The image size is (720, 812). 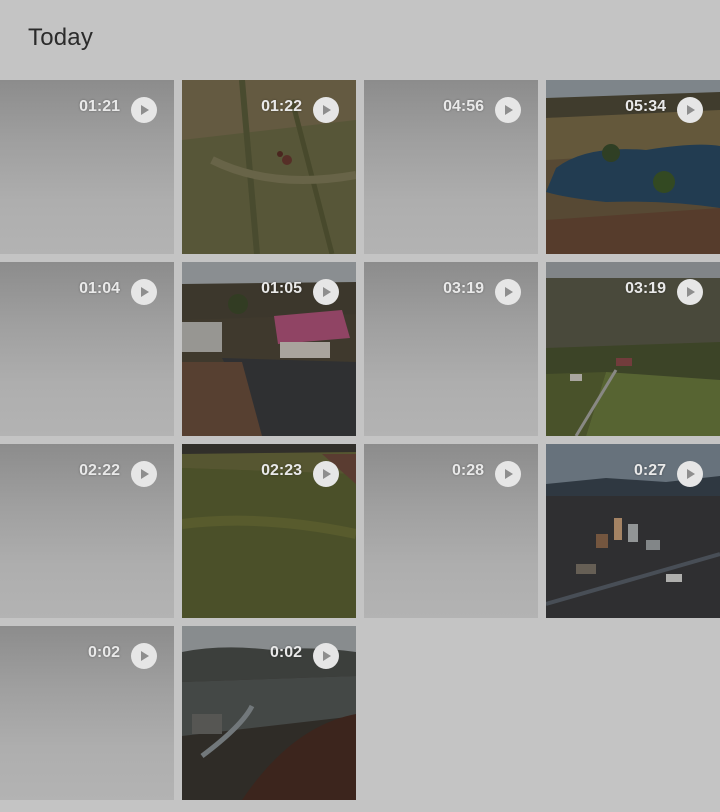 What do you see at coordinates (451, 531) in the screenshot?
I see `video-tile: 0:28` at bounding box center [451, 531].